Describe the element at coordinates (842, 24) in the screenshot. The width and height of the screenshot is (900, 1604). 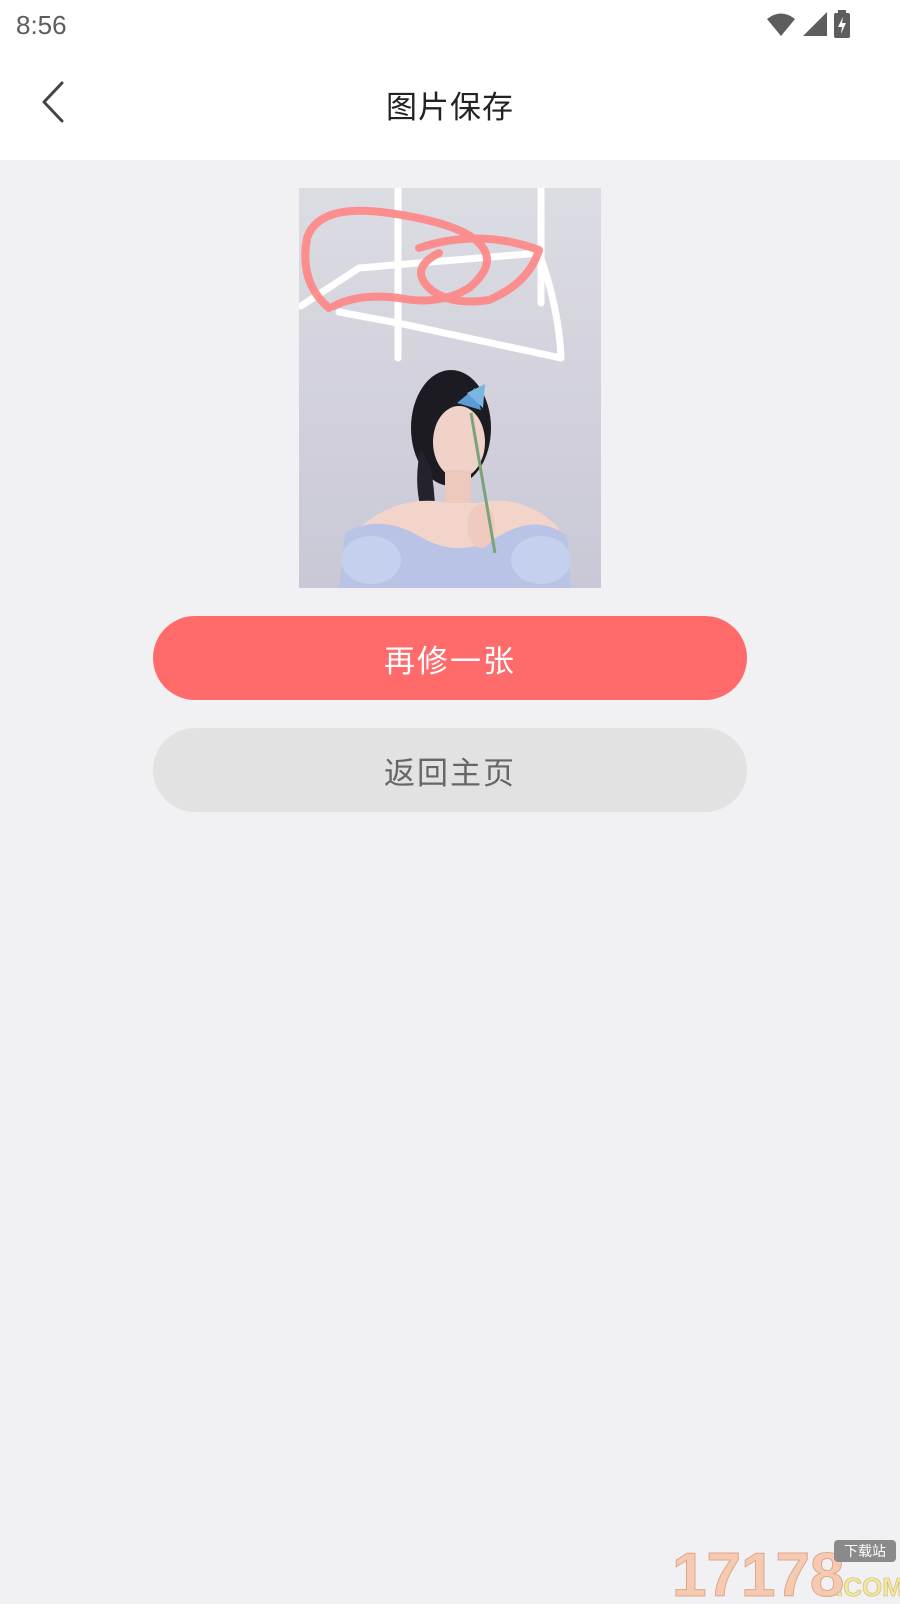
I see `battery-charging-icon` at that location.